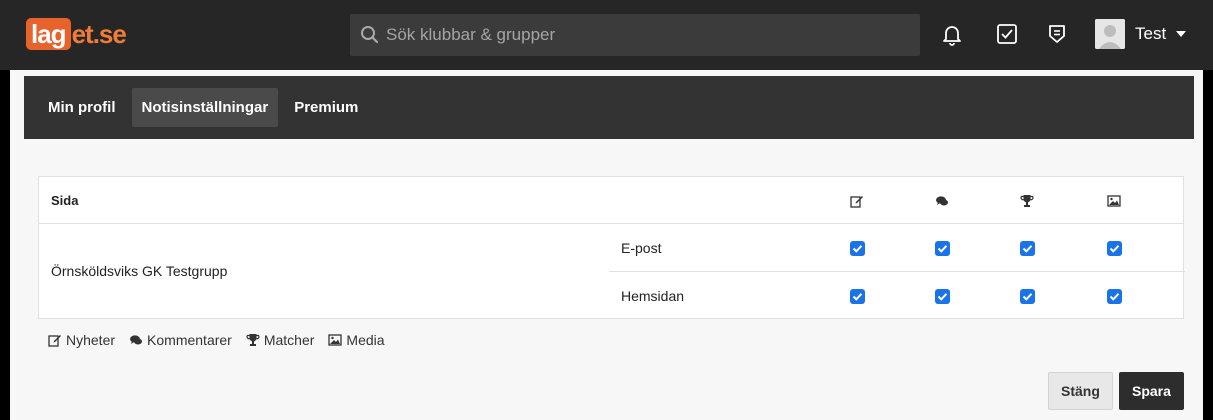 This screenshot has width=1213, height=420. I want to click on close-button: Stäng, so click(1080, 391).